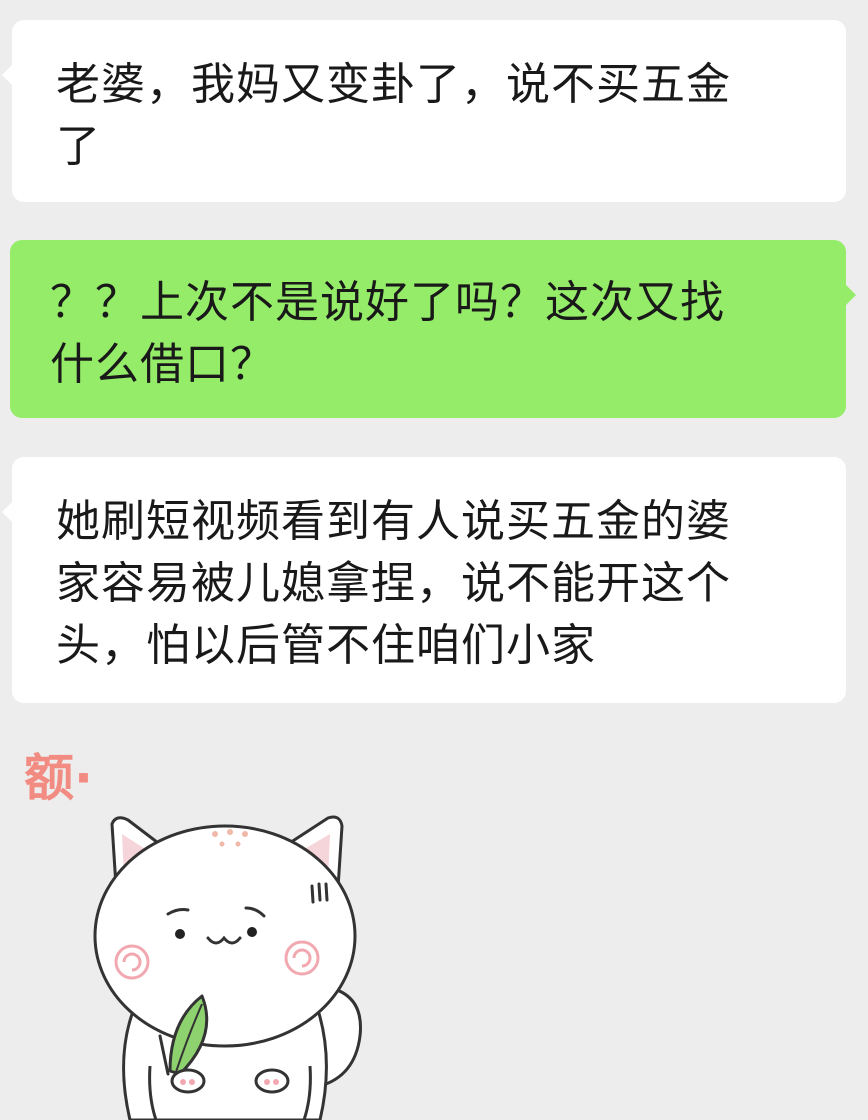  I want to click on message-text-line: ？？上次不是说好了吗？这次又找, so click(387, 302).